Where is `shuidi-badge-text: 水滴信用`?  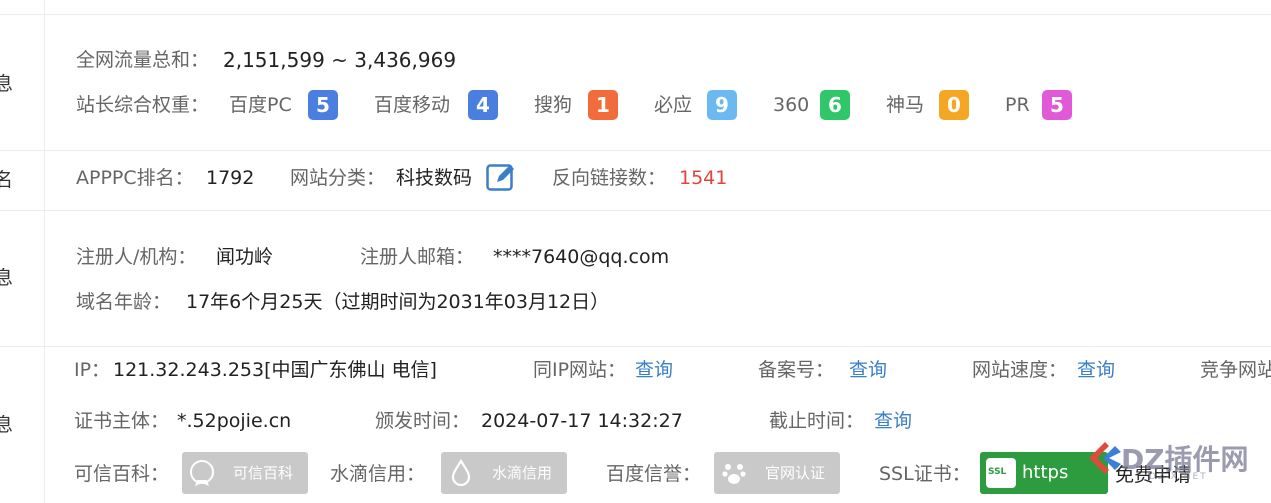
shuidi-badge-text: 水滴信用 is located at coordinates (521, 473).